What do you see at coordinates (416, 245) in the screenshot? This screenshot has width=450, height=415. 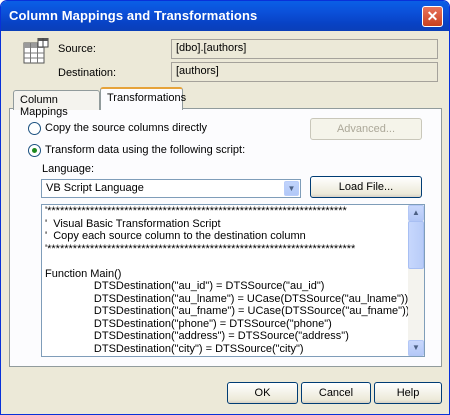 I see `scroll-thumb` at bounding box center [416, 245].